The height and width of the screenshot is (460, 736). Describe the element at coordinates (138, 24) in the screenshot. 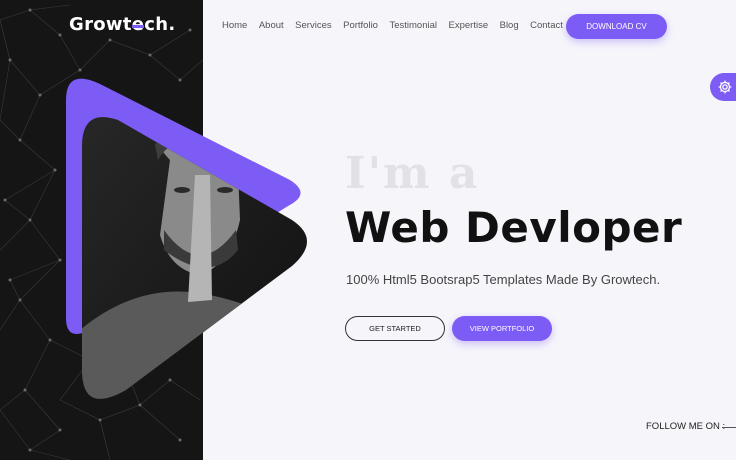

I see `brand-name-e: e` at that location.